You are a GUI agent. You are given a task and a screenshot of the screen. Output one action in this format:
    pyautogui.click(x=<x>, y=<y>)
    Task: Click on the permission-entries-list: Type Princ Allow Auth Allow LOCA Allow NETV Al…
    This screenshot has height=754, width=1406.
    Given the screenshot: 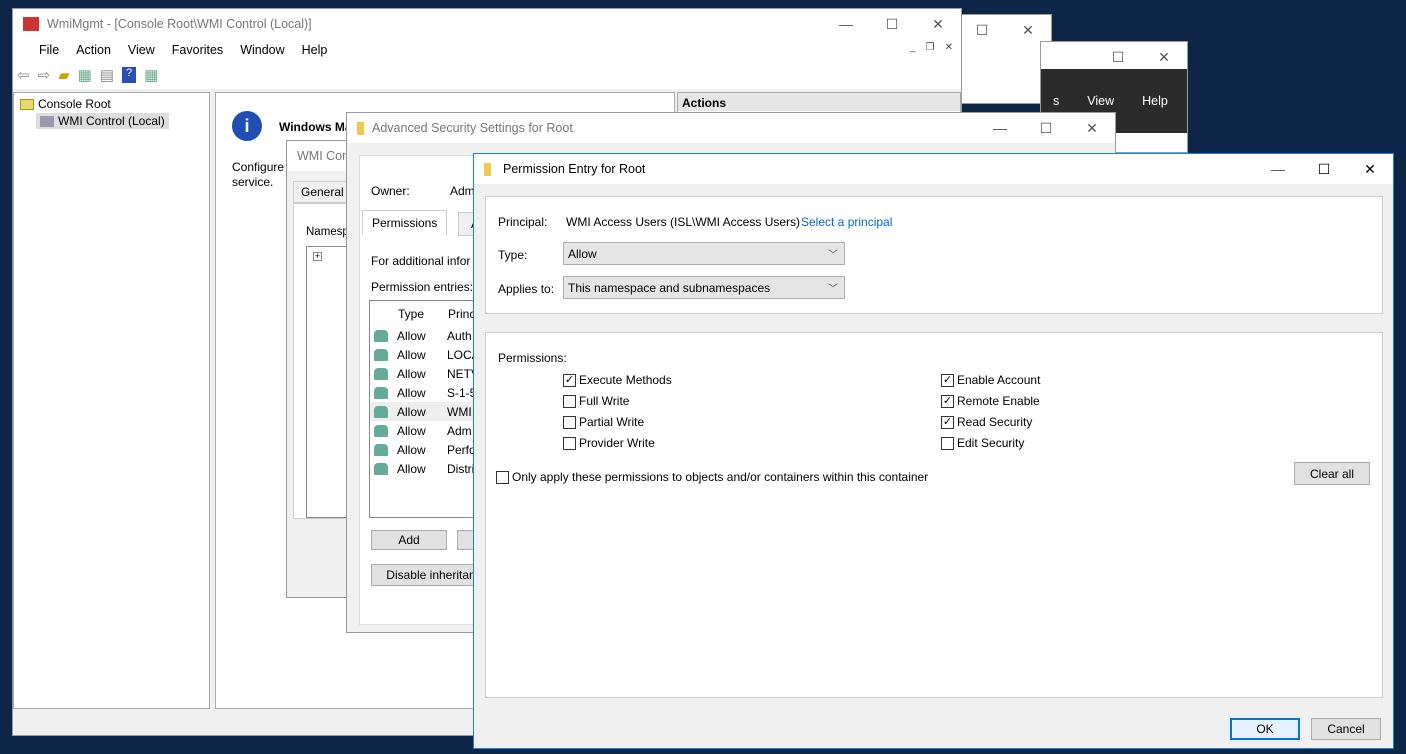 What is the action you would take?
    pyautogui.click(x=429, y=409)
    